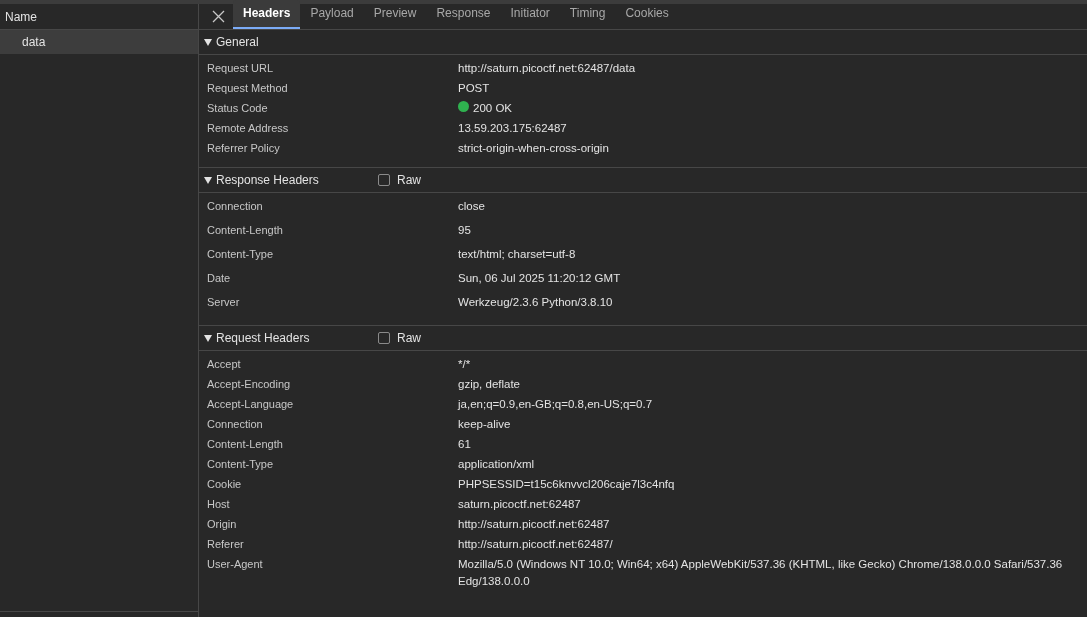 Image resolution: width=1087 pixels, height=617 pixels. What do you see at coordinates (535, 544) in the screenshot?
I see `header-value: http://saturn.picoctf.net:62487/` at bounding box center [535, 544].